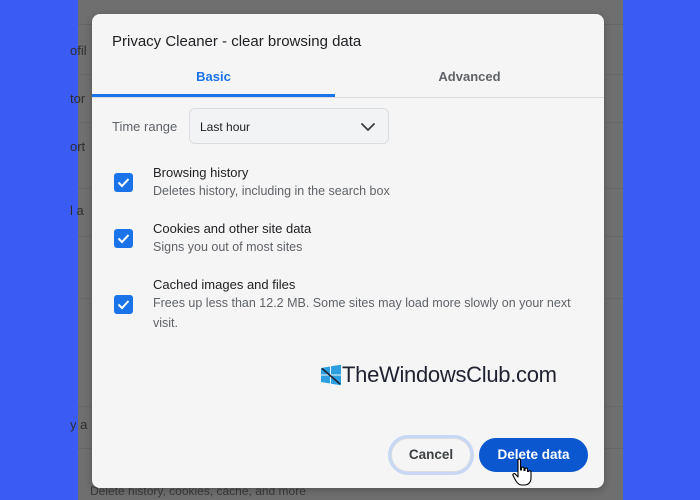 The height and width of the screenshot is (500, 700). I want to click on cached-images-checkbox, so click(123, 304).